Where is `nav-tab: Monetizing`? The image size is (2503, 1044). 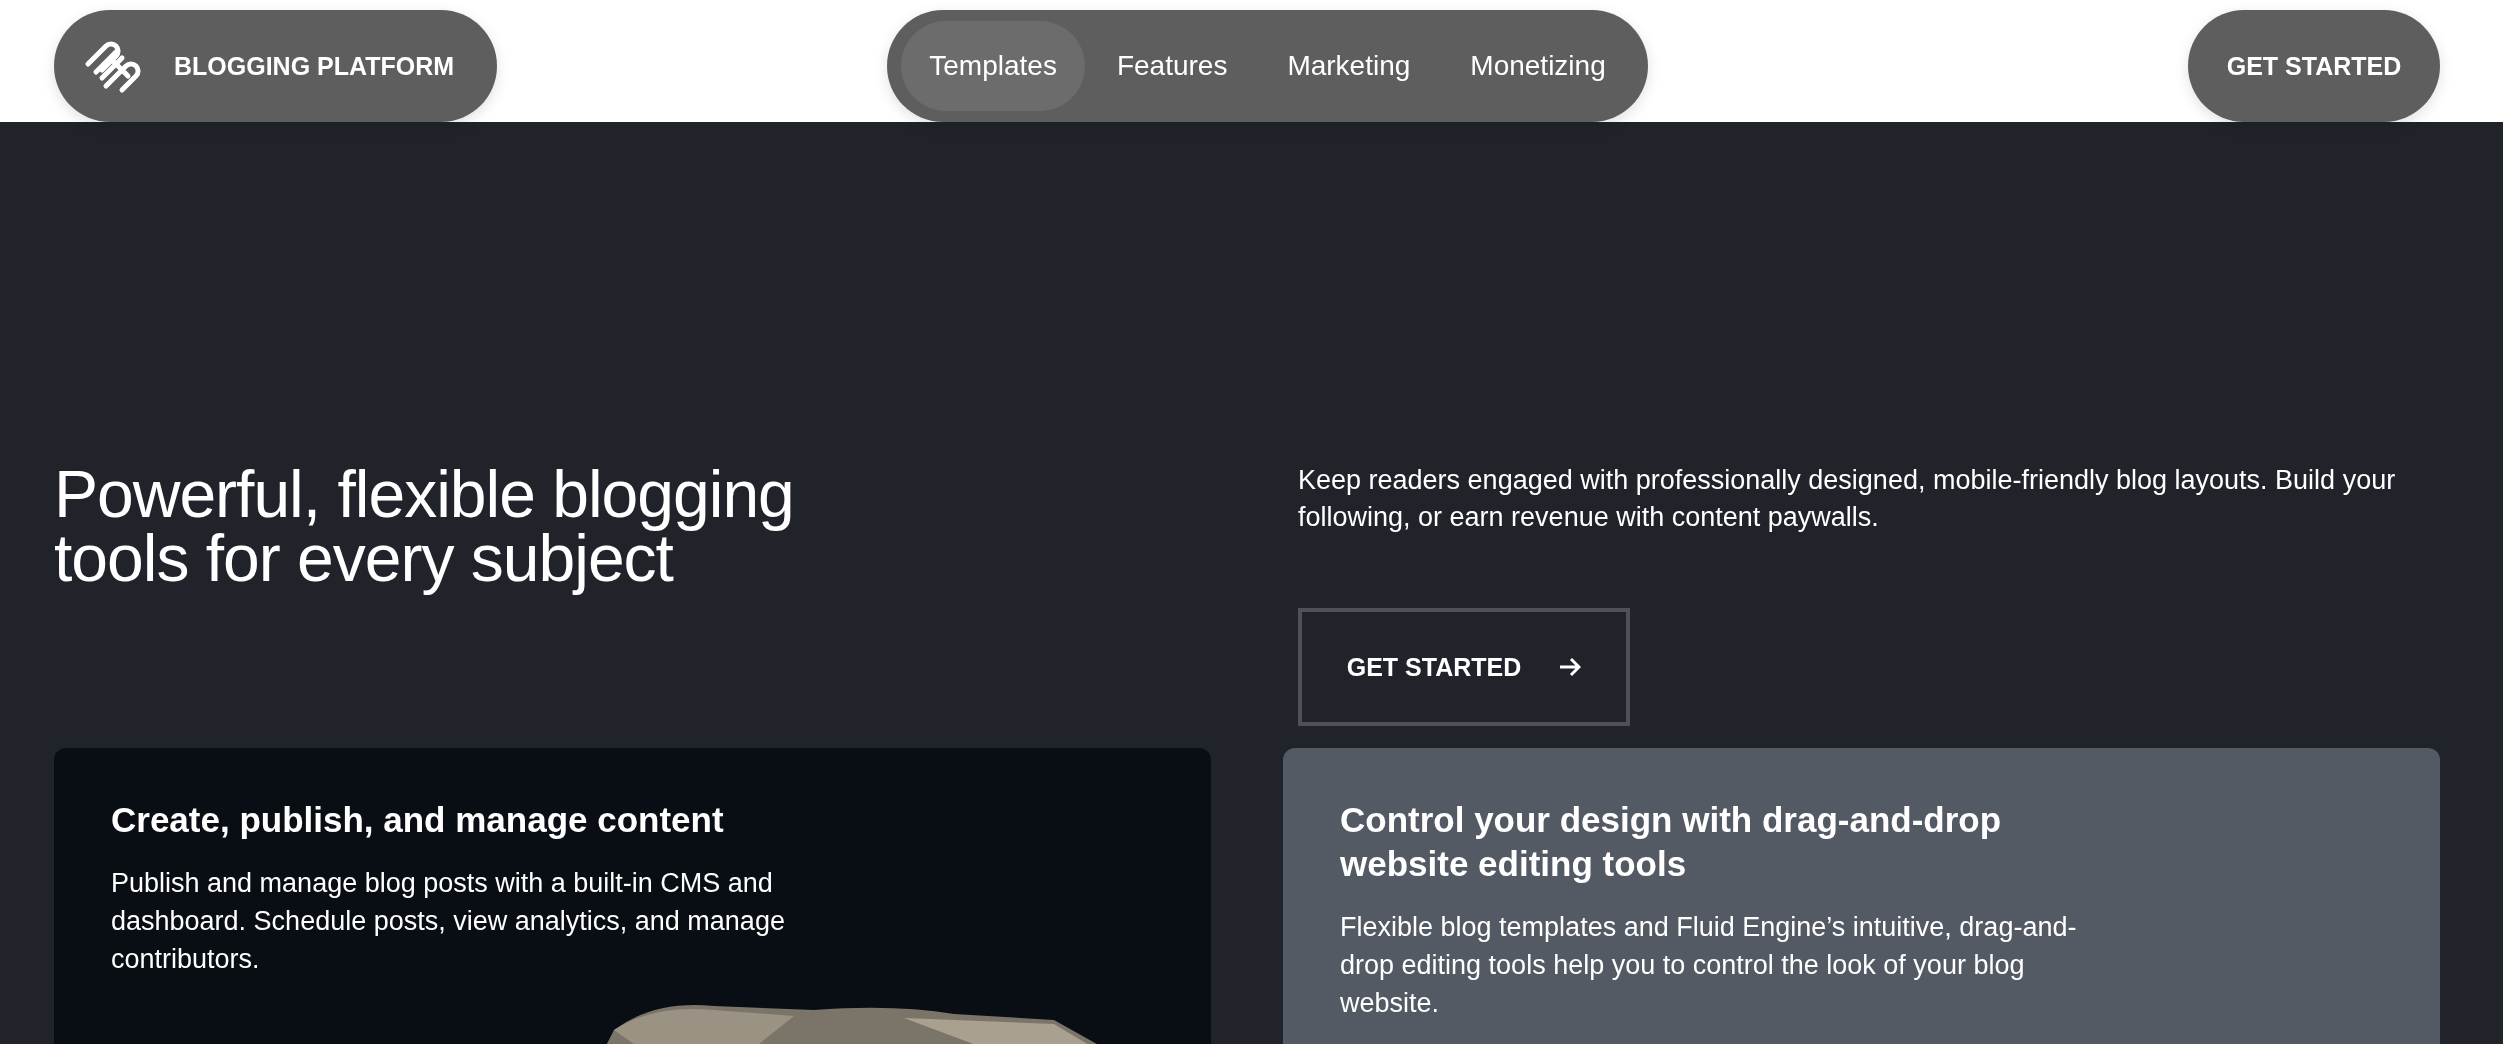
nav-tab: Monetizing is located at coordinates (1538, 66).